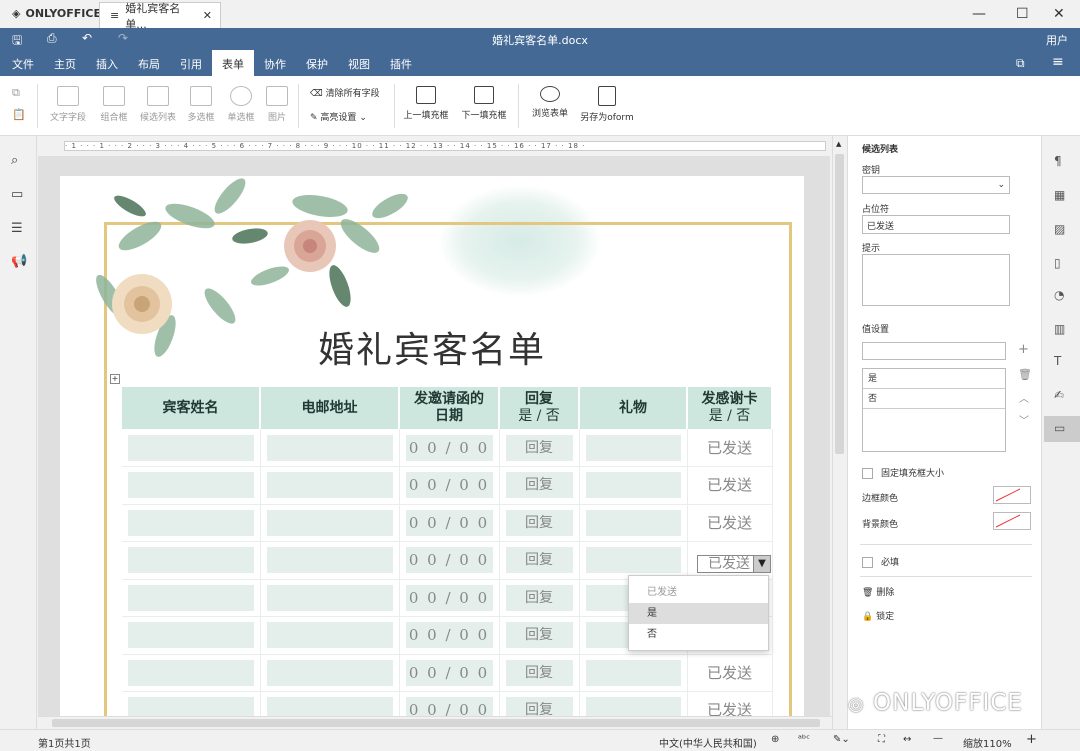 The image size is (1080, 751). Describe the element at coordinates (160, 16) in the screenshot. I see `document-tab: ≡ 婚礼宾客名单... ✕` at that location.